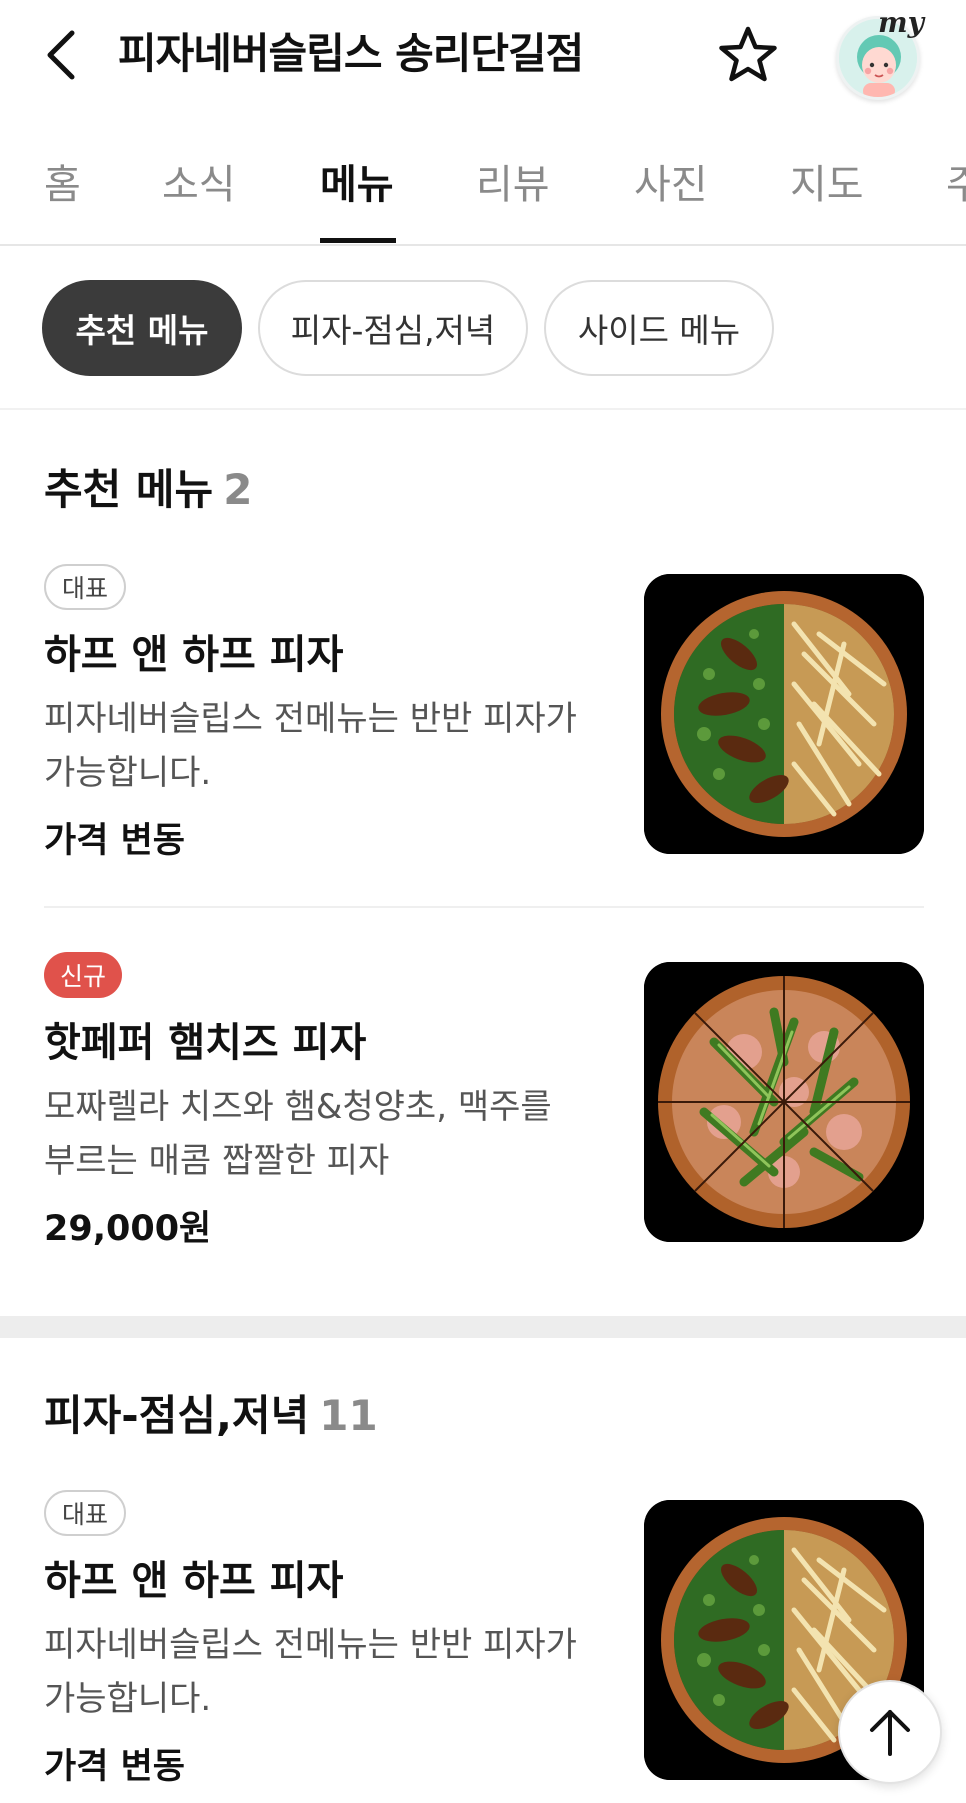 This screenshot has height=1803, width=966. I want to click on page-title: 피자네버슬립스 송리단길점, so click(351, 53).